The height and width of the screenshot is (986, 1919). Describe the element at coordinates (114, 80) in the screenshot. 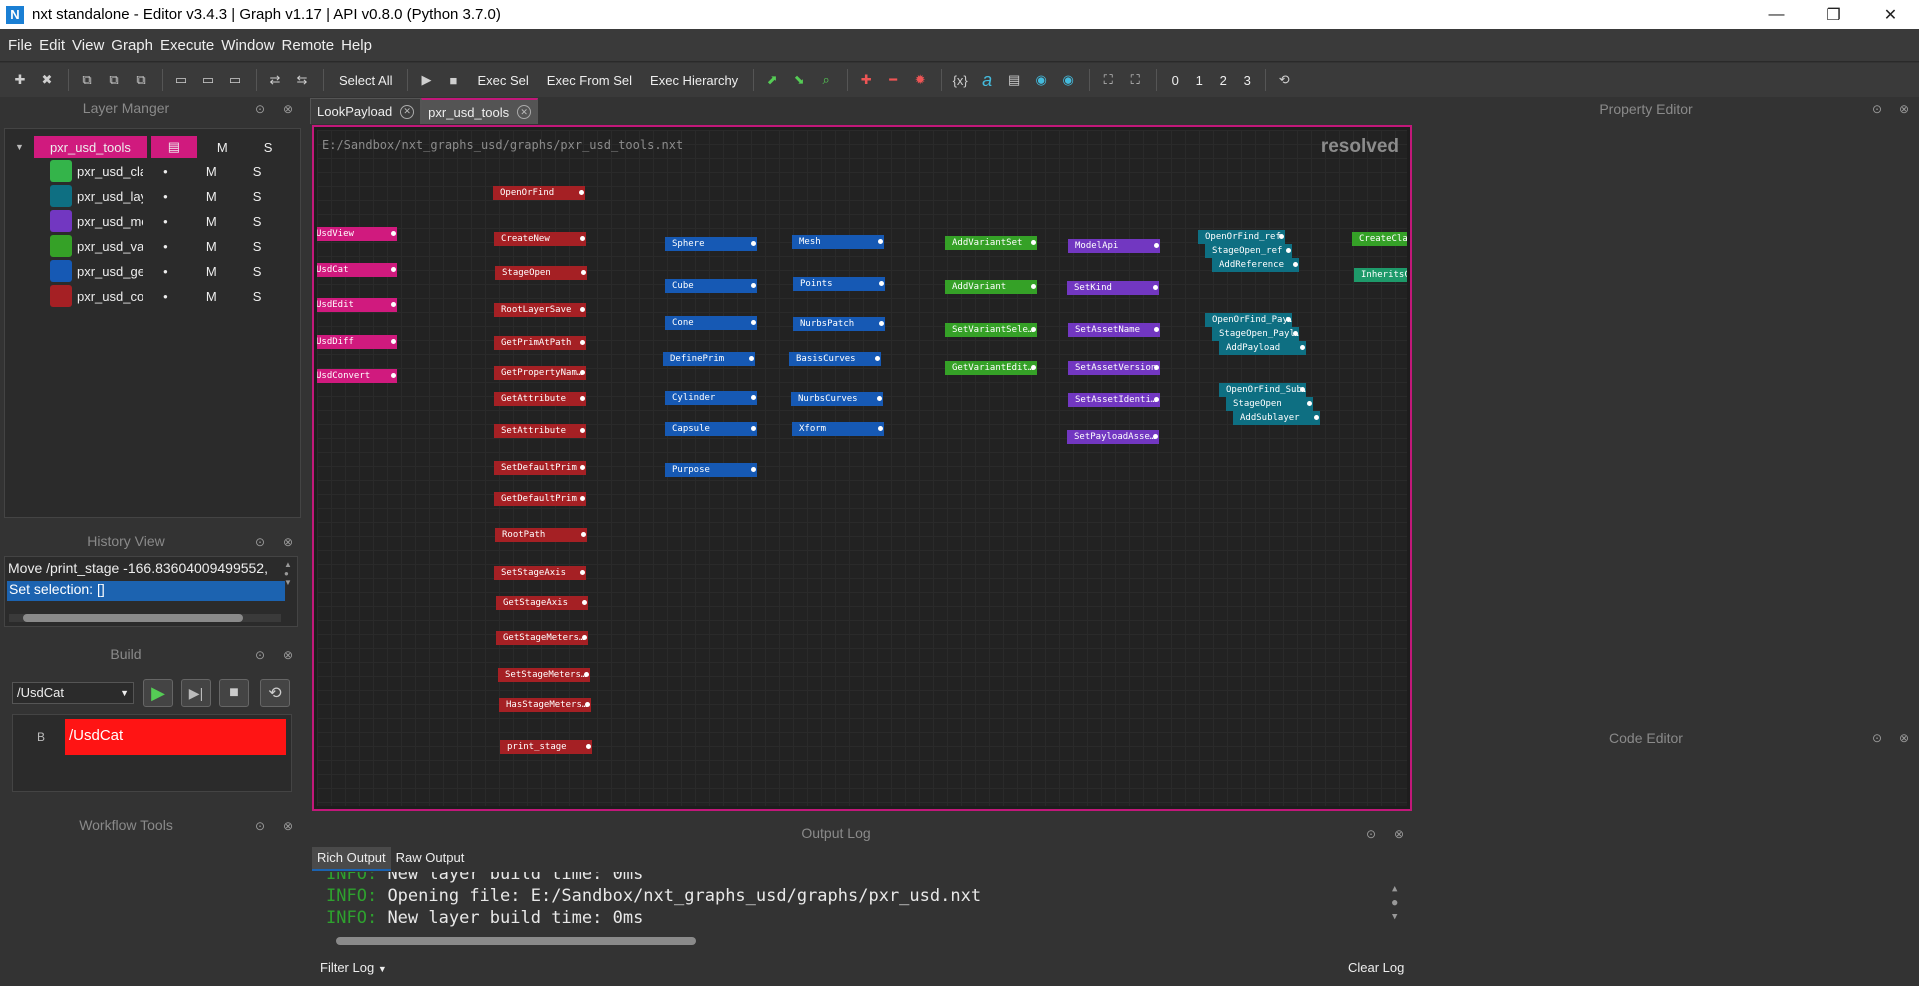

I see `instance-icon: ⧉` at that location.